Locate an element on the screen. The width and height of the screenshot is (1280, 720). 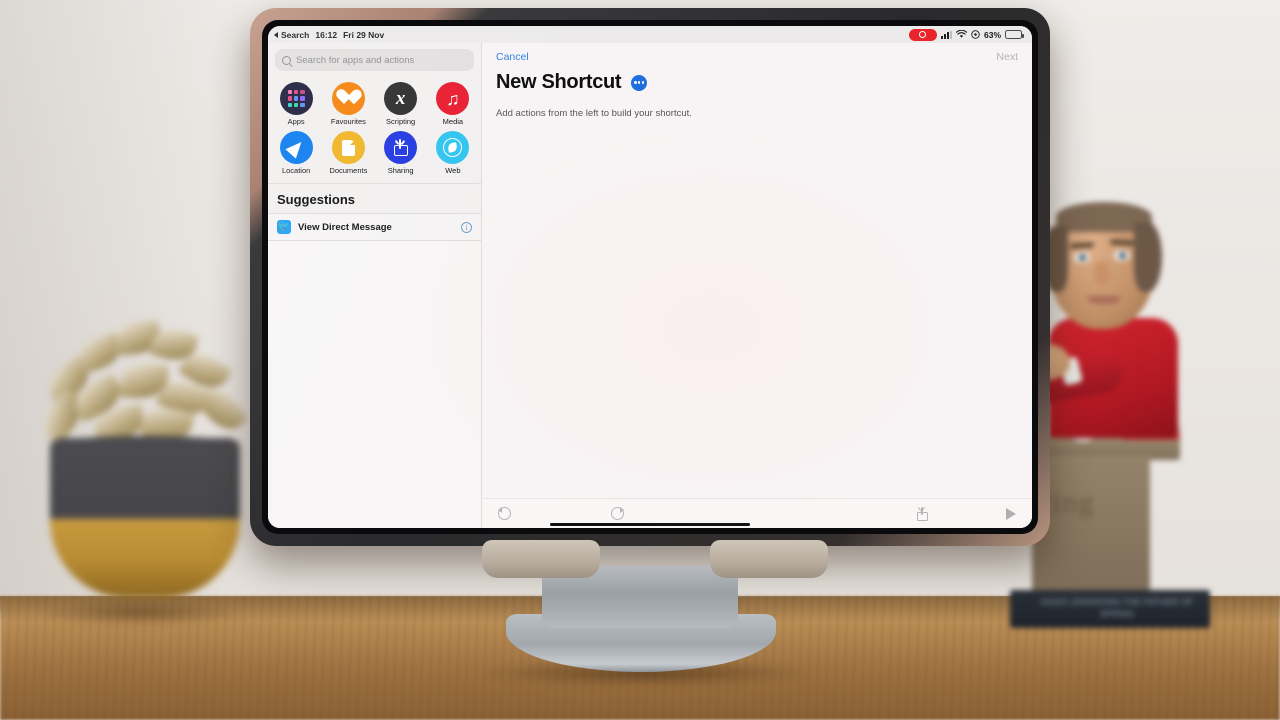
category-media: ♫ Media is located at coordinates (453, 104).